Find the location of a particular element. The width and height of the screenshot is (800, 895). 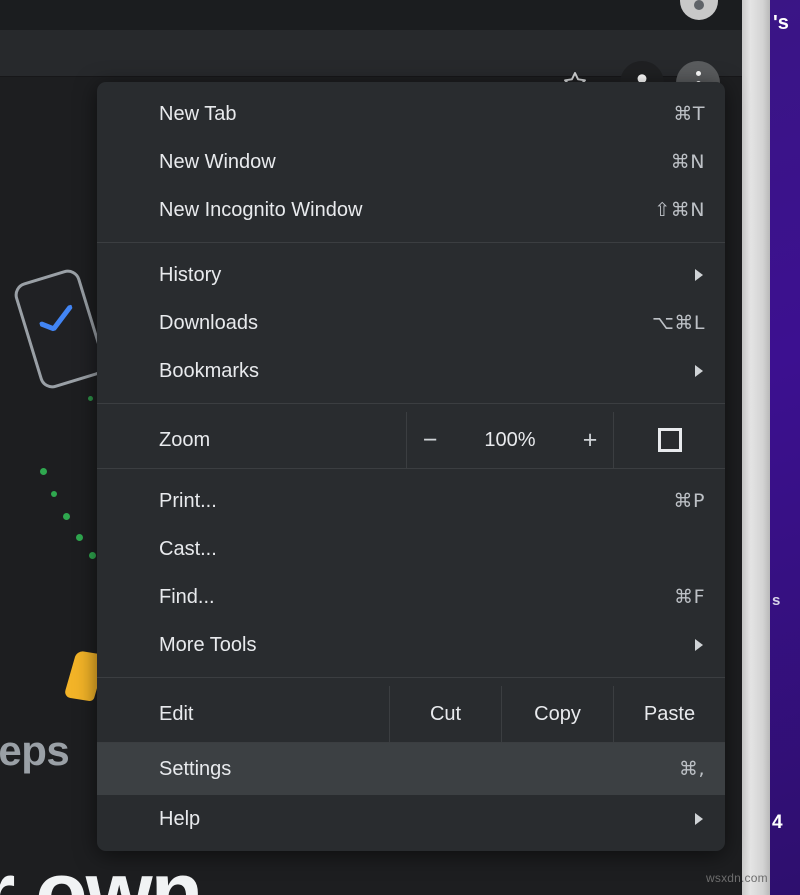

fullscreen-icon is located at coordinates (669, 440).